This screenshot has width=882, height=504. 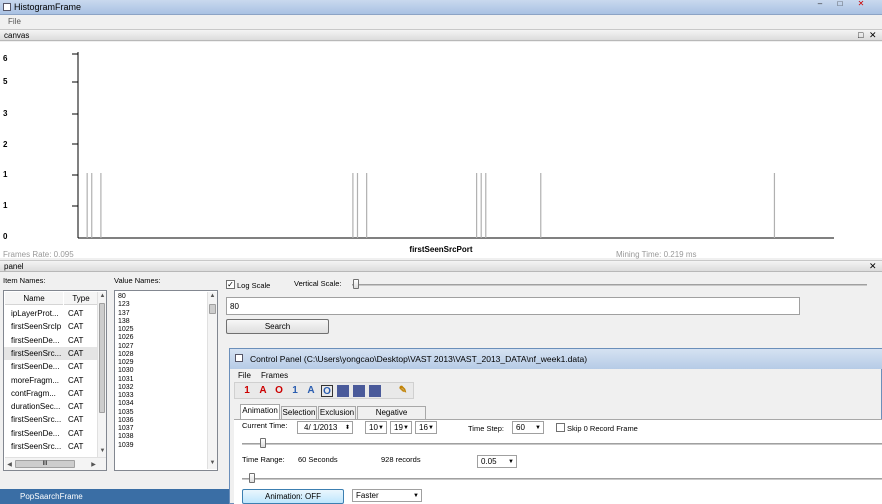 I want to click on list-item: 1032, so click(x=160, y=388).